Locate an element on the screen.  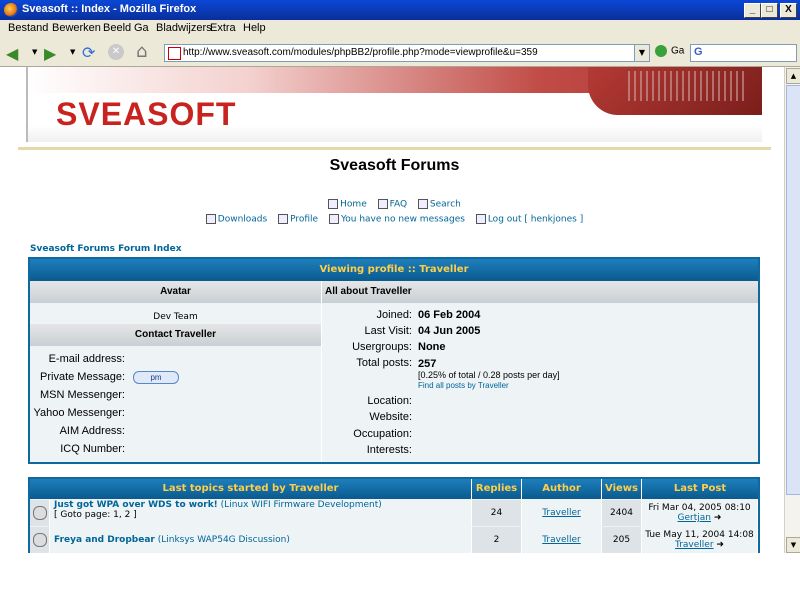
lastpost-cell: Fri Mar 04, 2005 08:10 Gertjan ➜ is located at coordinates (700, 513).